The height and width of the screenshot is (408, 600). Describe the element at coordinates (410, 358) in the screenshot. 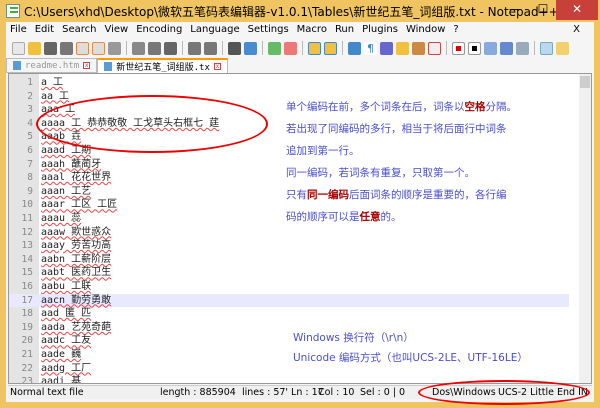

I see `note-encoding: Unicode 编码方式（也叫UCS-2LE、UTF-16LE）` at that location.